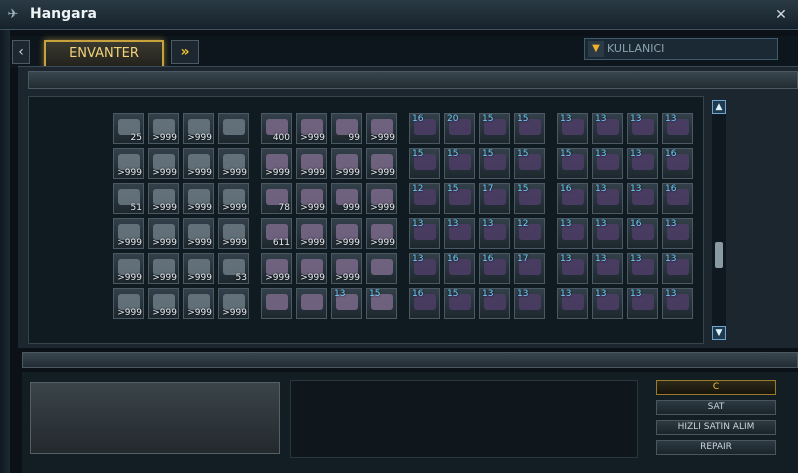 This screenshot has height=473, width=798. What do you see at coordinates (233, 268) in the screenshot?
I see `inventory-slot: 53` at bounding box center [233, 268].